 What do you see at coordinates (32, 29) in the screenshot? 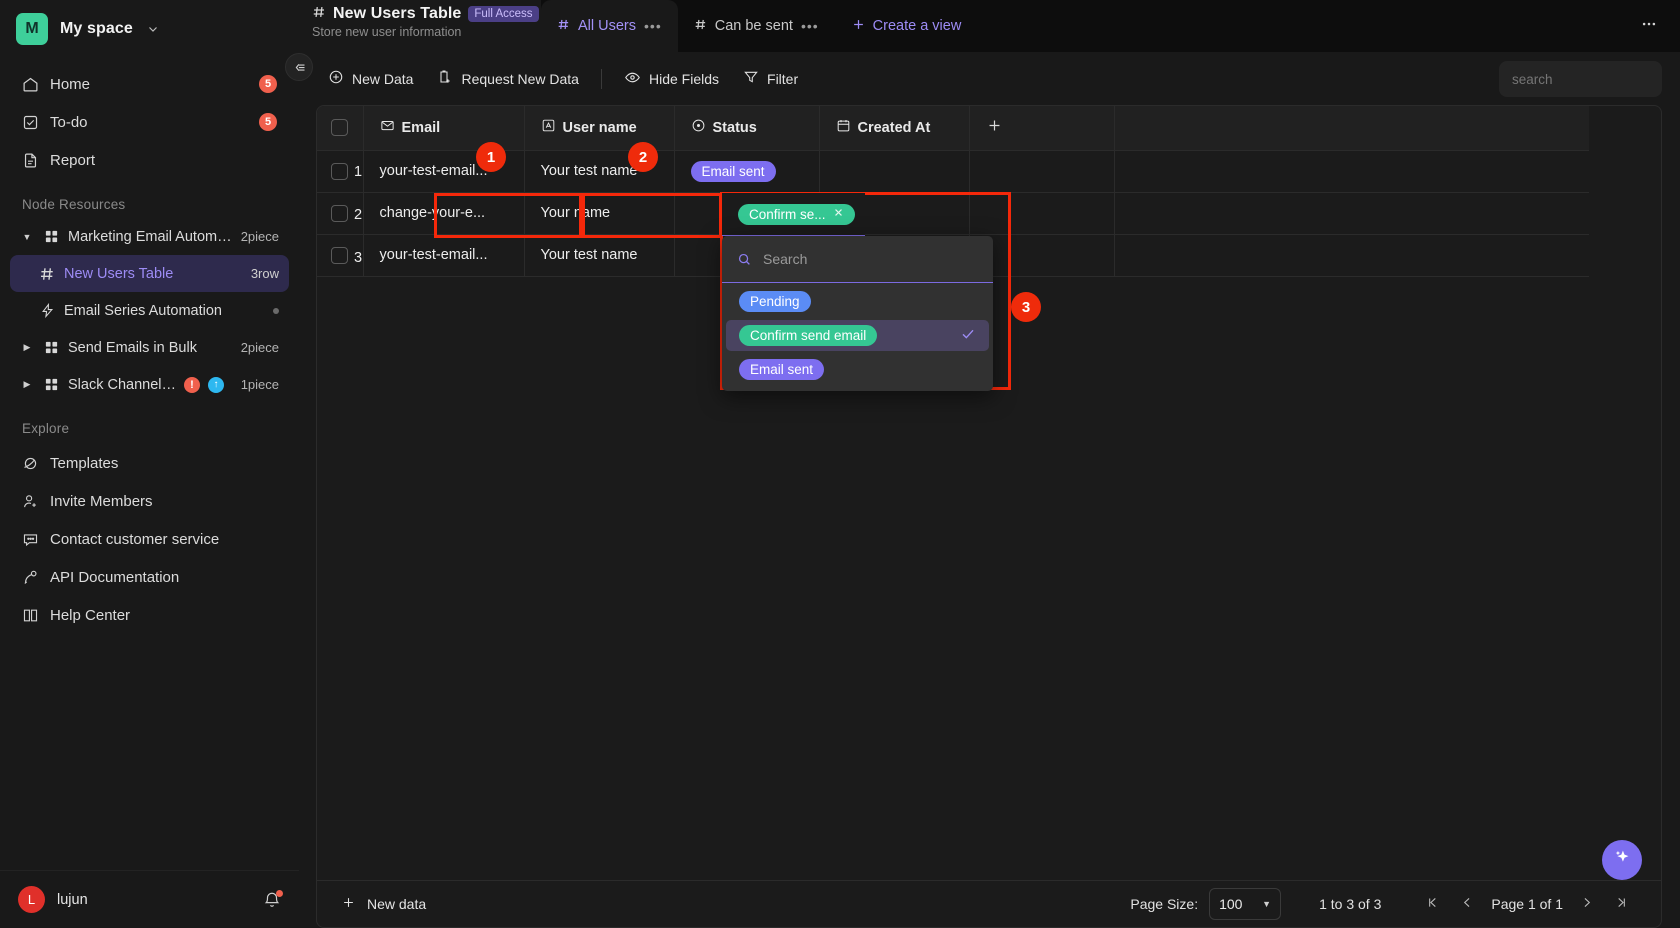
I see `space-avatar: M` at bounding box center [32, 29].